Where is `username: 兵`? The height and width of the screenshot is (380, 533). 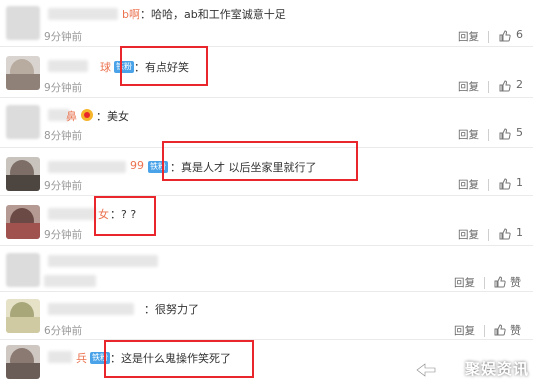
username: 兵 is located at coordinates (81, 358).